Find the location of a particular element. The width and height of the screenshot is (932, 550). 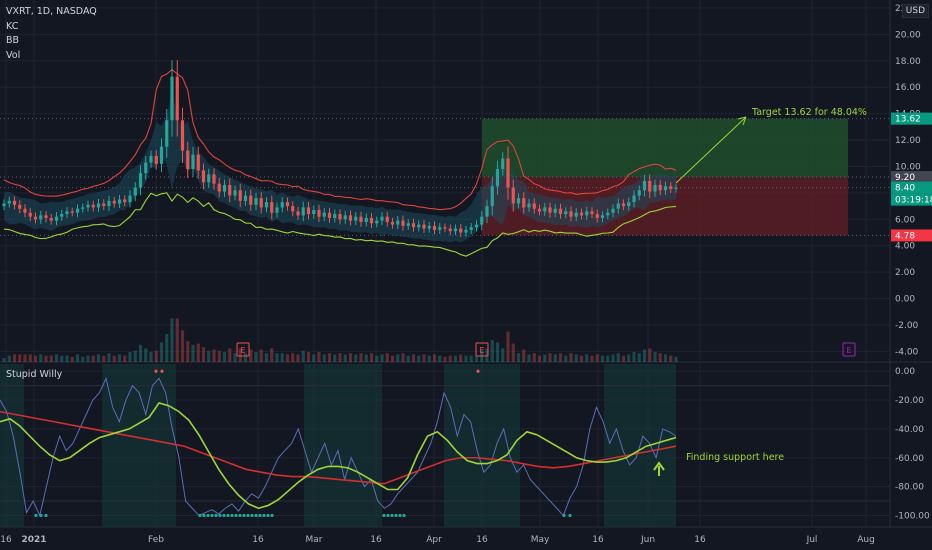

overbought-dot is located at coordinates (478, 371).